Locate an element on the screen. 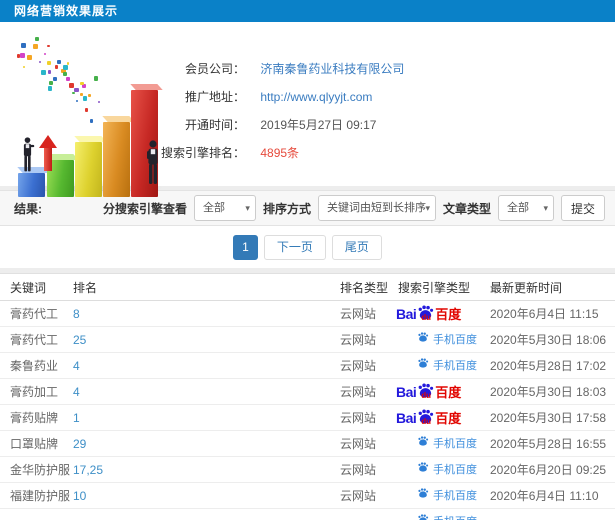  table-row-partial: 手机百度 is located at coordinates (307, 514).